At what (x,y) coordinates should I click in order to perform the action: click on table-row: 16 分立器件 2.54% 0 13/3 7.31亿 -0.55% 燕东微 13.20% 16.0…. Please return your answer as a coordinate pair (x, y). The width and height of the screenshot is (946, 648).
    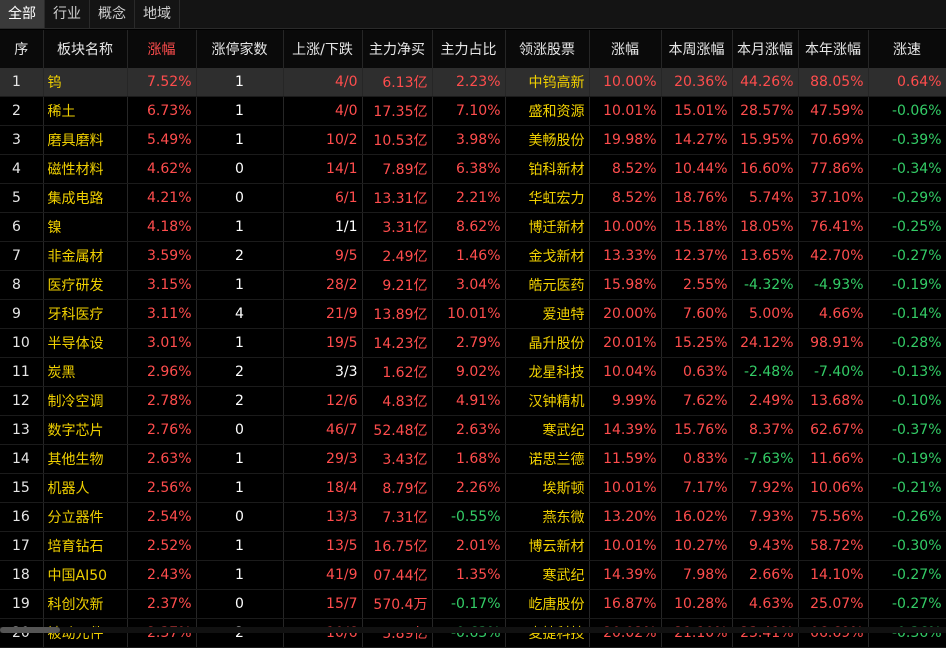
    Looking at the image, I should click on (473, 517).